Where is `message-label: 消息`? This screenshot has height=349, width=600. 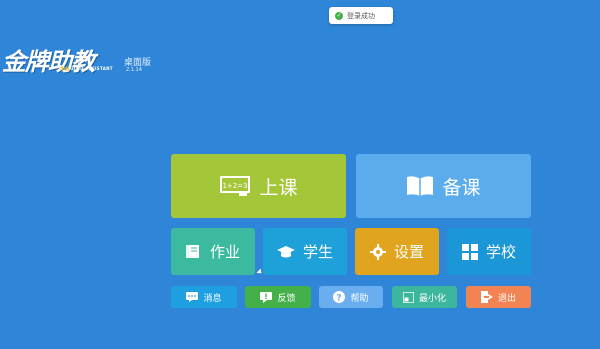
message-label: 消息 is located at coordinates (212, 298).